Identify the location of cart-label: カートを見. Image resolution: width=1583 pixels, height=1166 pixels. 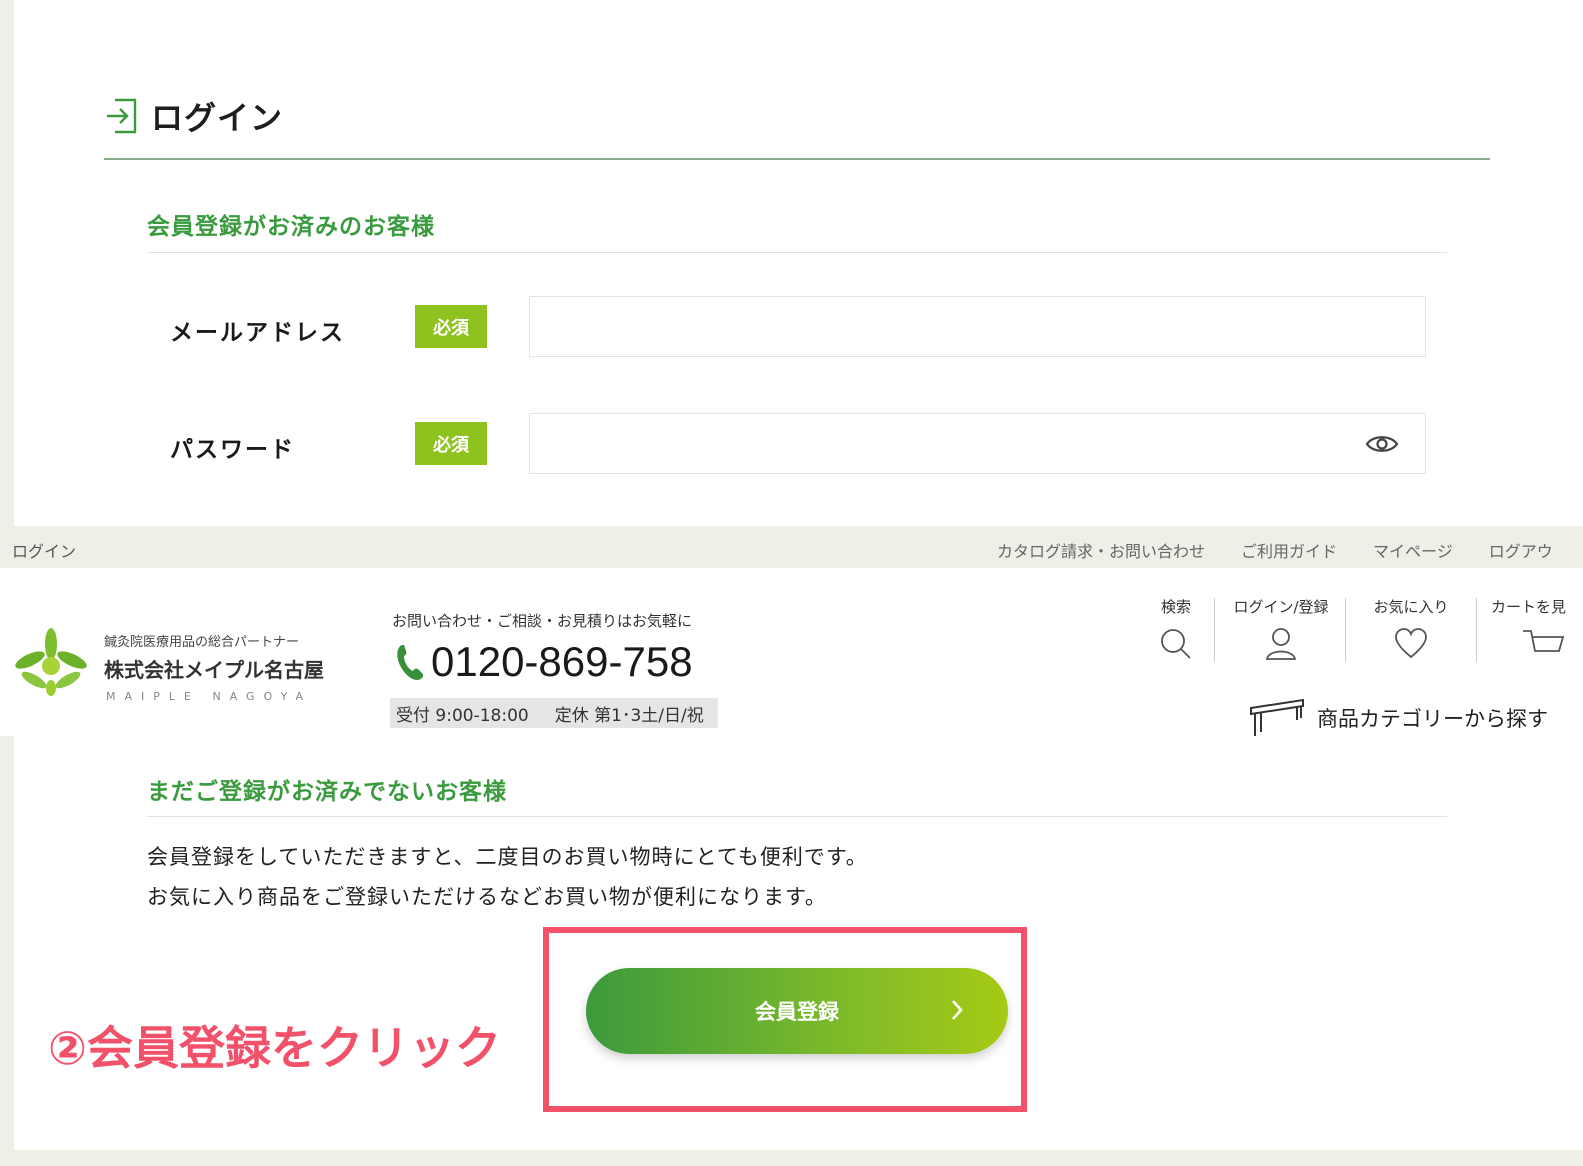
(1529, 607).